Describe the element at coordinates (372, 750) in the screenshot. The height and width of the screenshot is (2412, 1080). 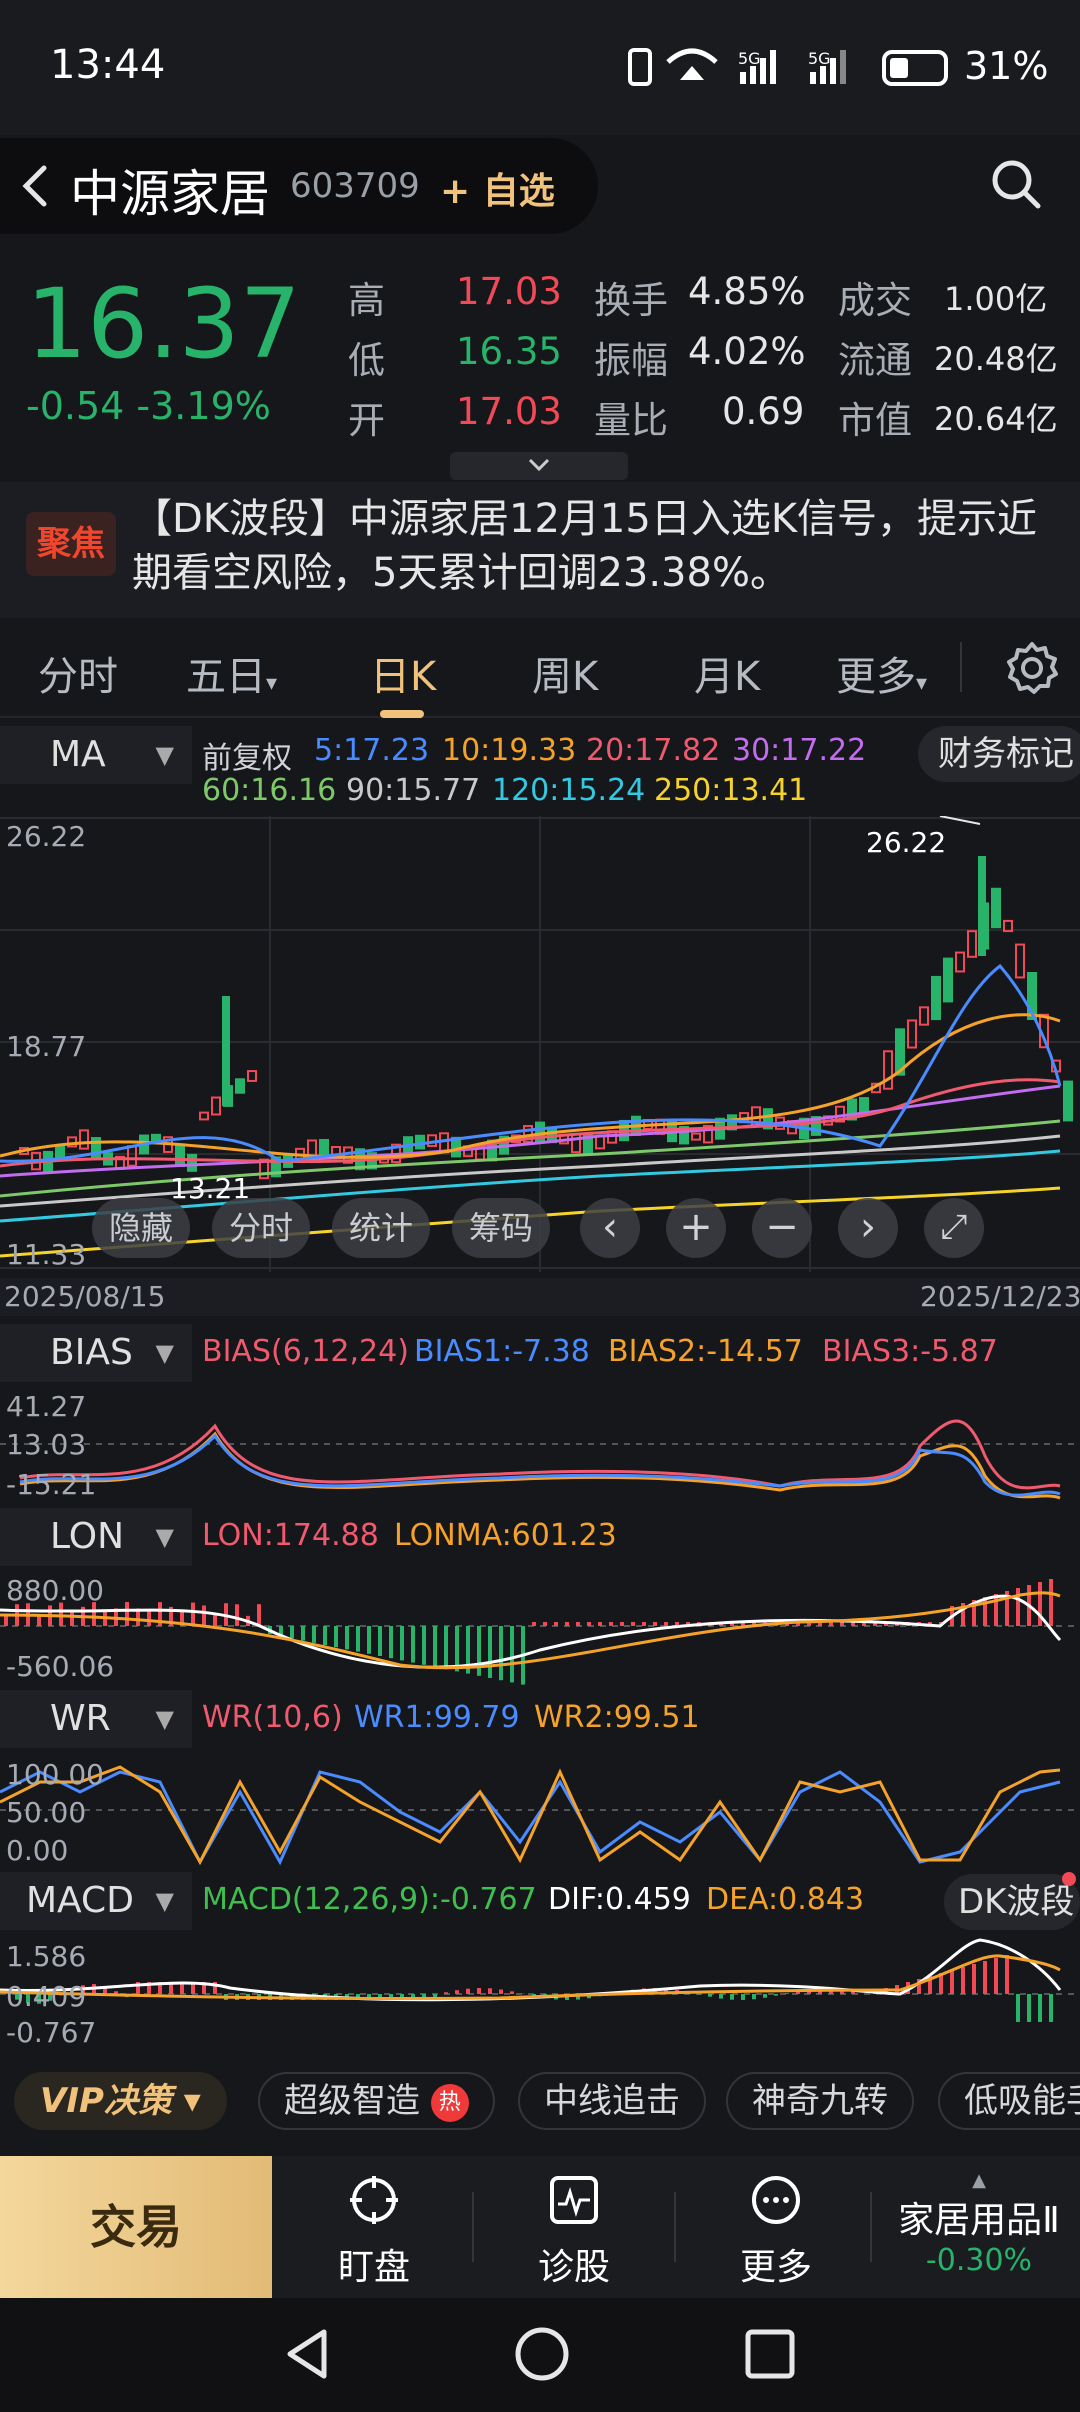
I see `ma5-value: 5:17.23` at that location.